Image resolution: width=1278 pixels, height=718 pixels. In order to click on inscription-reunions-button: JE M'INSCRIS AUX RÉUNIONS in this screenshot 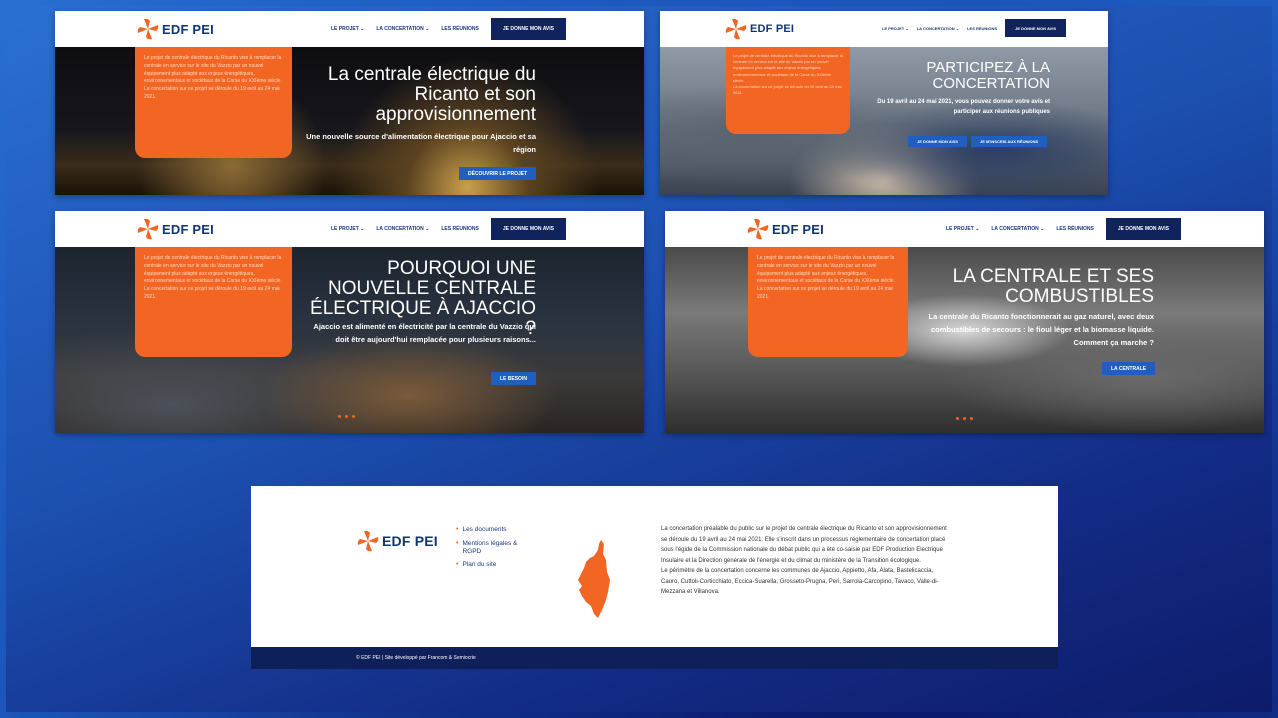, I will do `click(1009, 141)`.